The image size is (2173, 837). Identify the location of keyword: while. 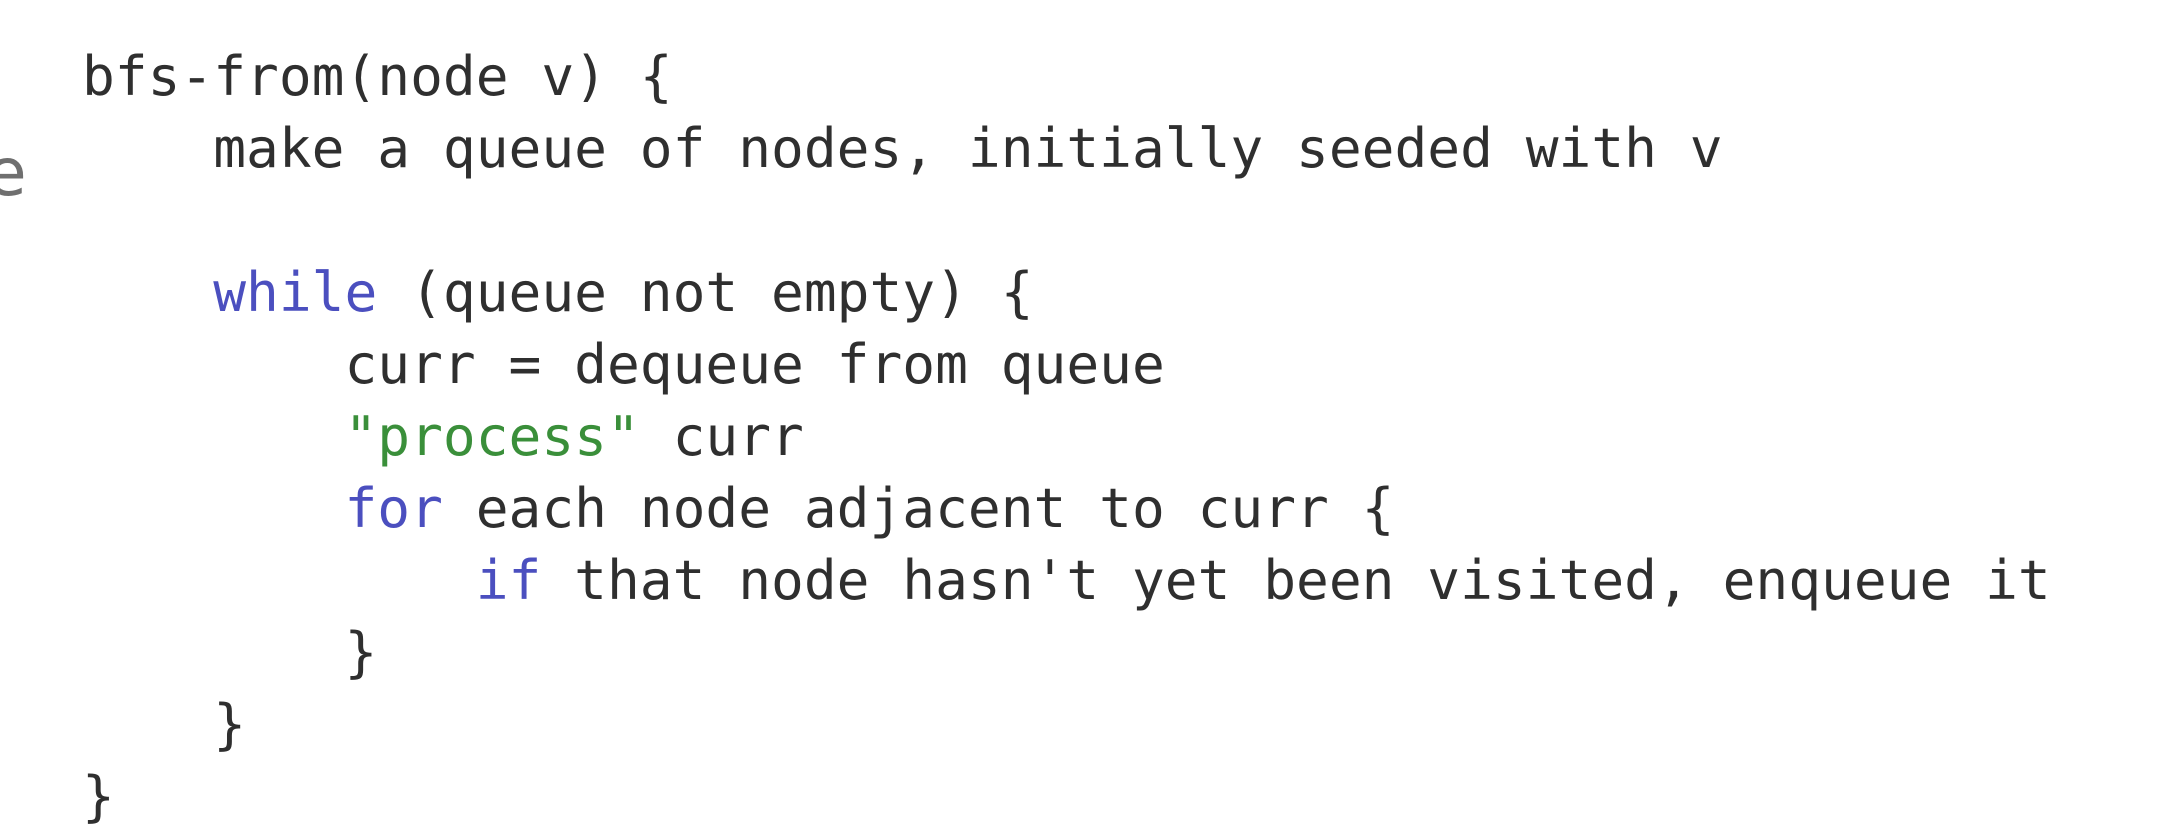
(295, 292).